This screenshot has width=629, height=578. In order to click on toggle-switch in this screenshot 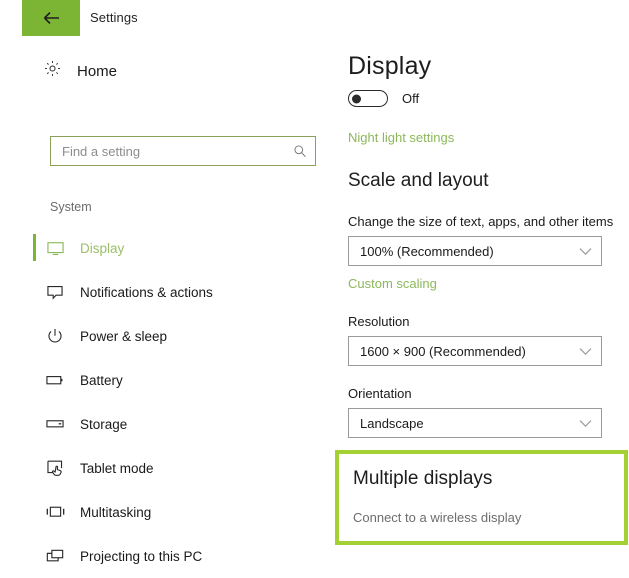, I will do `click(368, 98)`.